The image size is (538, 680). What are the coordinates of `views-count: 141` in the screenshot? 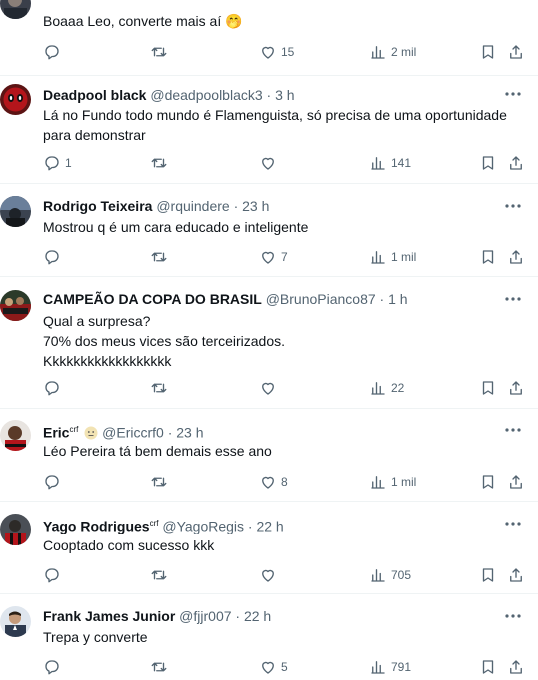 It's located at (401, 163).